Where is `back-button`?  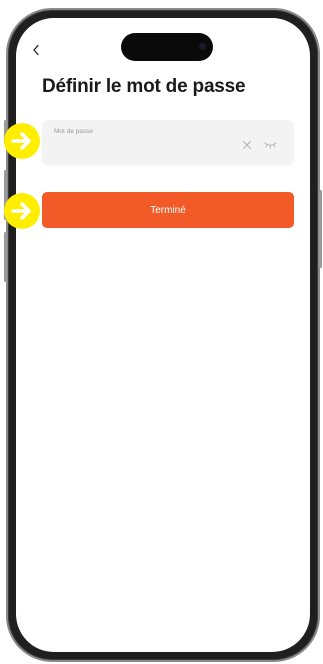
back-button is located at coordinates (36, 50).